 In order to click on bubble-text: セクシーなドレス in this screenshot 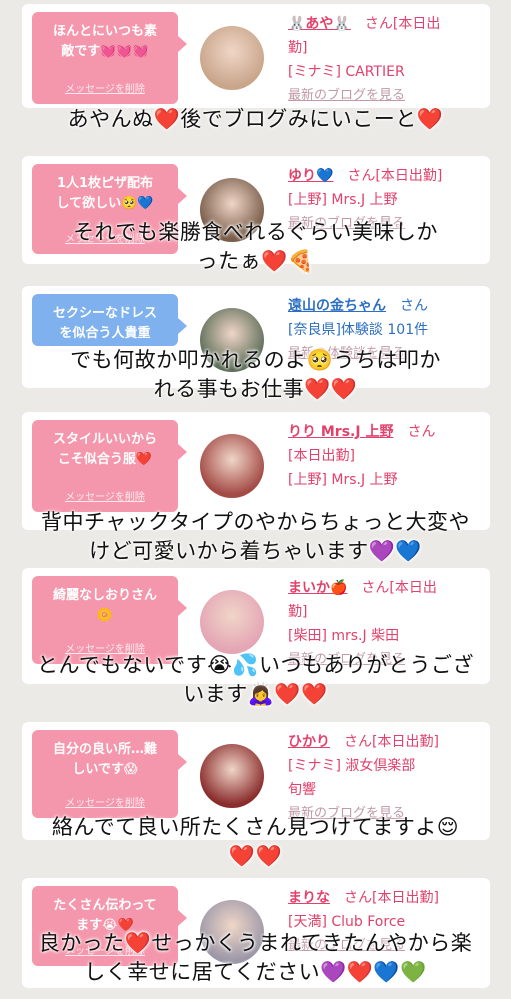, I will do `click(104, 313)`.